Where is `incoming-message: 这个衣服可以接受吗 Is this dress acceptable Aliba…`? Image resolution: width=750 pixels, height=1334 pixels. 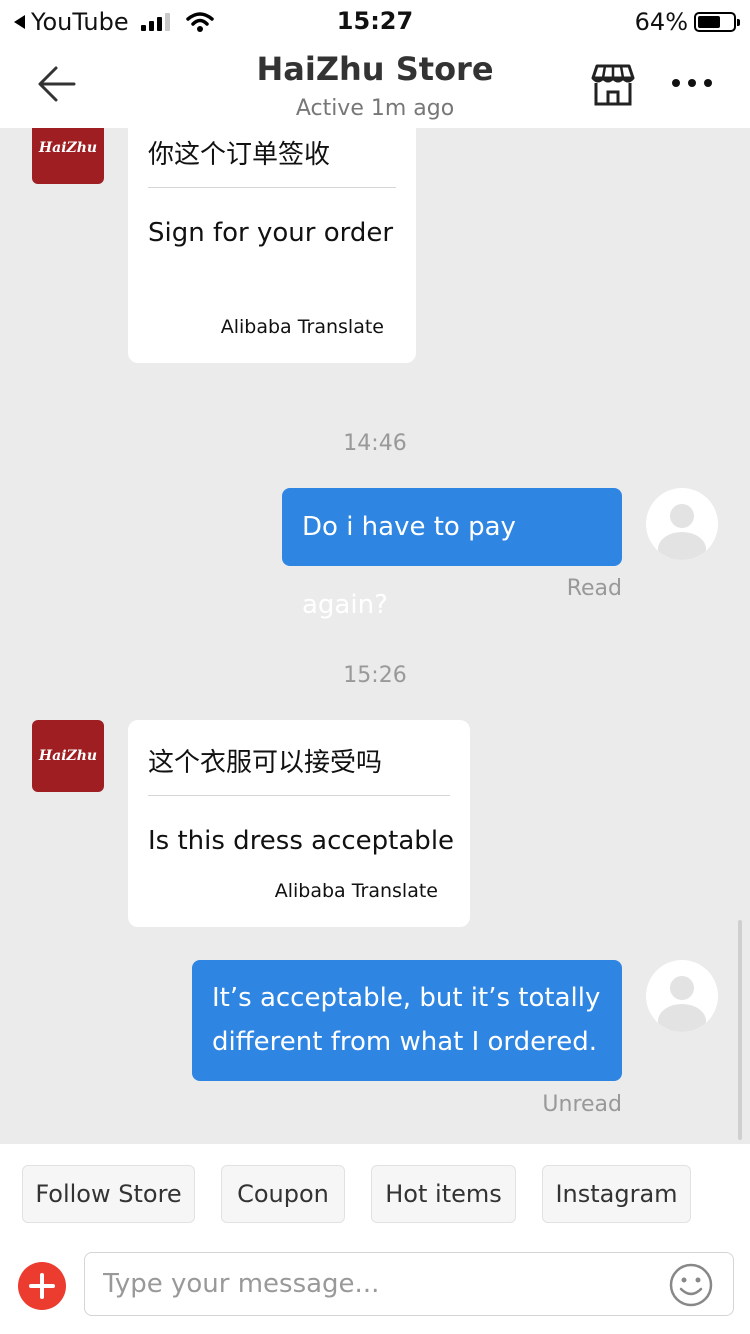
incoming-message: 这个衣服可以接受吗 Is this dress acceptable Aliba… is located at coordinates (299, 823).